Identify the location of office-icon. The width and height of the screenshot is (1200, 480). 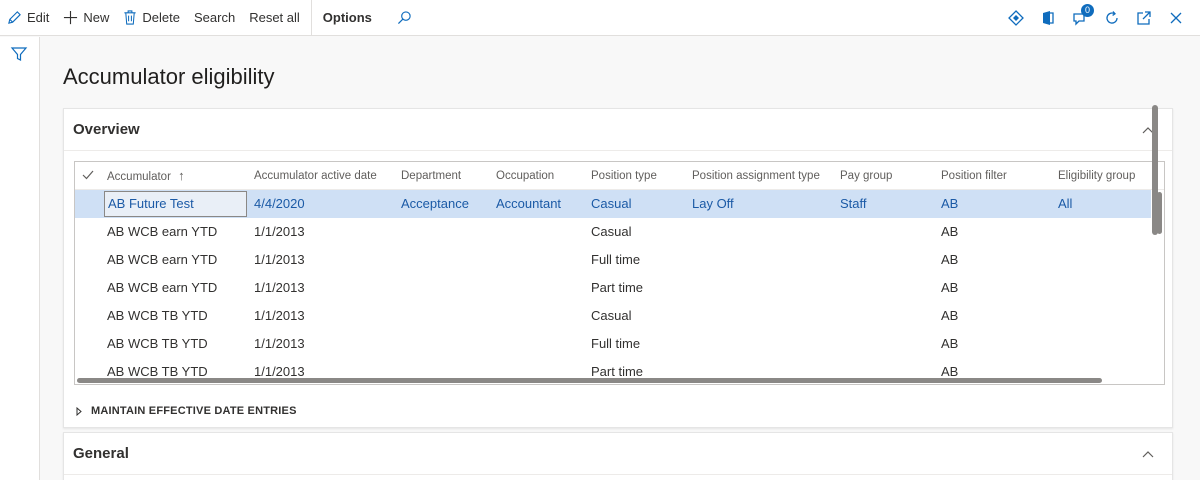
(1048, 18).